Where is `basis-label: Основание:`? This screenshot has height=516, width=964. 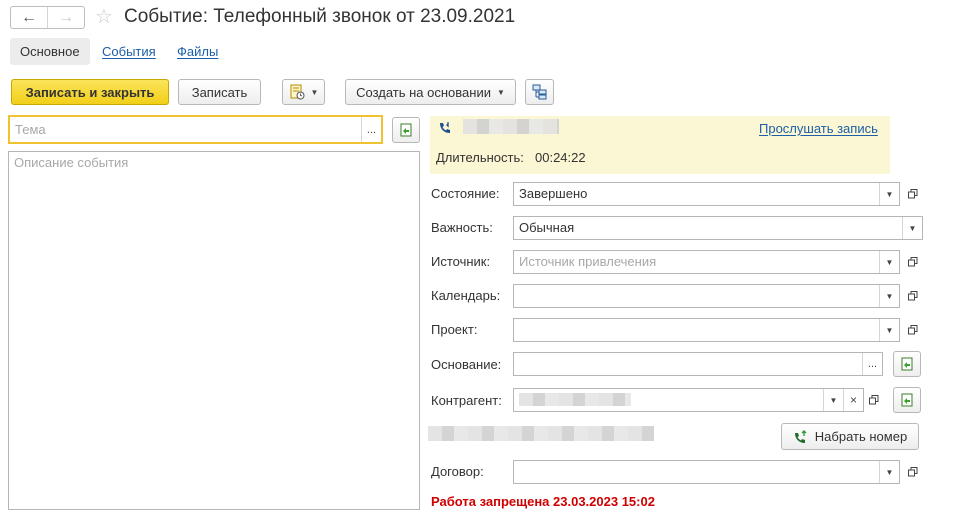
basis-label: Основание: is located at coordinates (466, 364).